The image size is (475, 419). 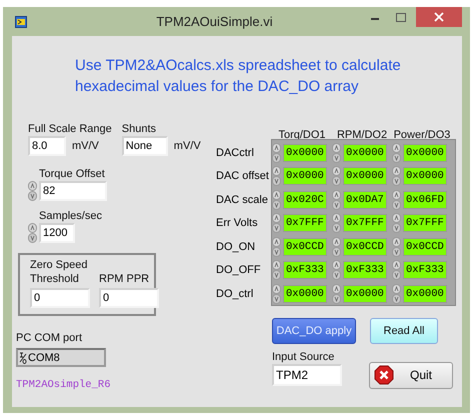 What do you see at coordinates (362, 135) in the screenshot?
I see `column-header: RPM/DO2` at bounding box center [362, 135].